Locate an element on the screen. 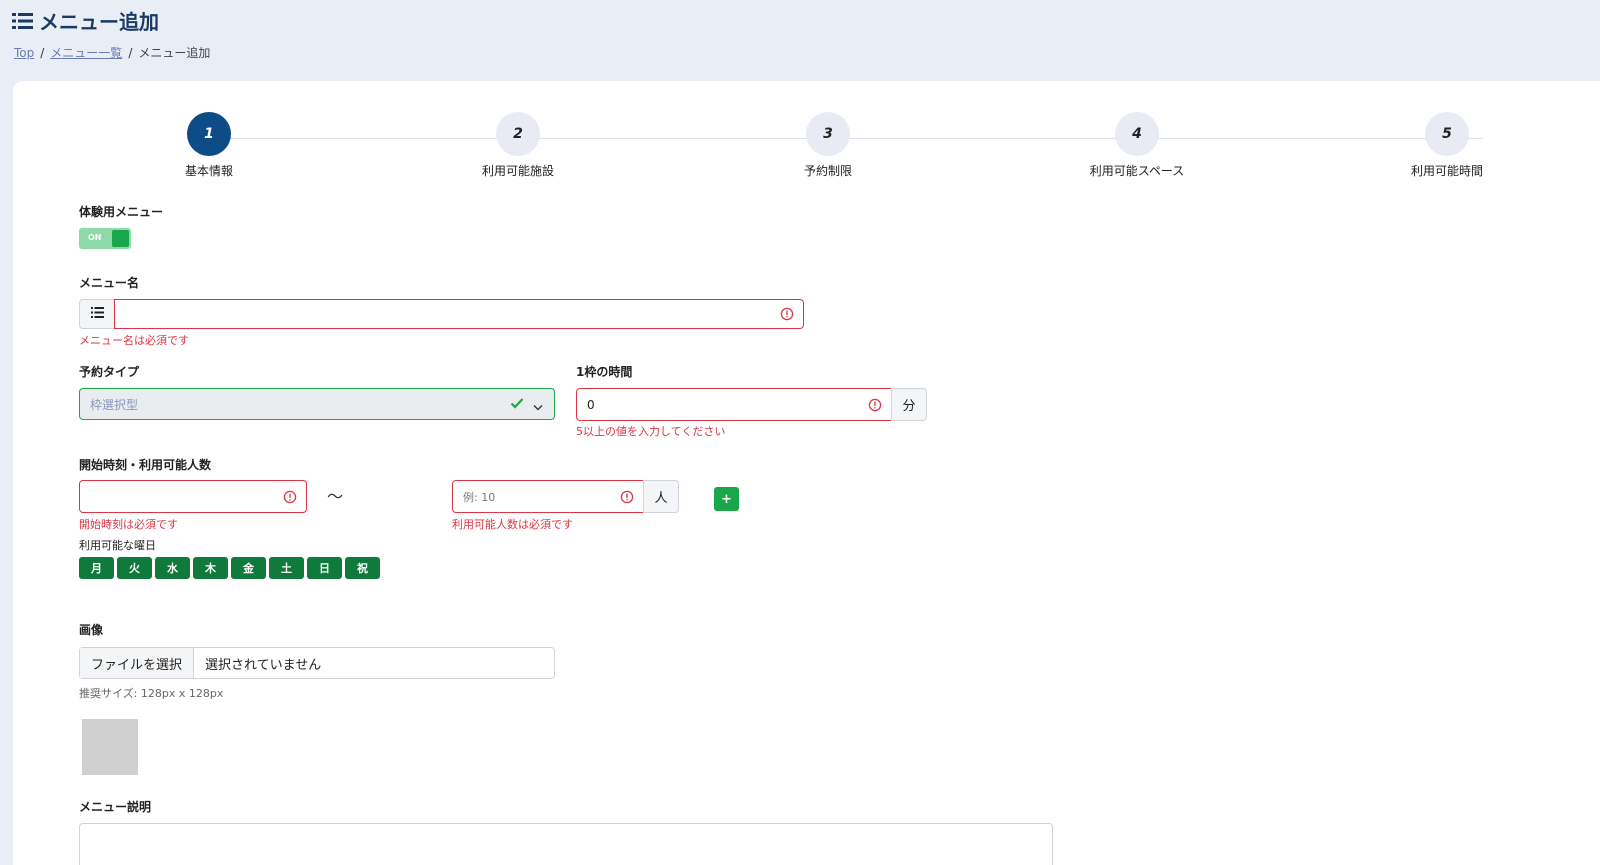 The image size is (1600, 865). menu-name-label: メニュー名 is located at coordinates (109, 283).